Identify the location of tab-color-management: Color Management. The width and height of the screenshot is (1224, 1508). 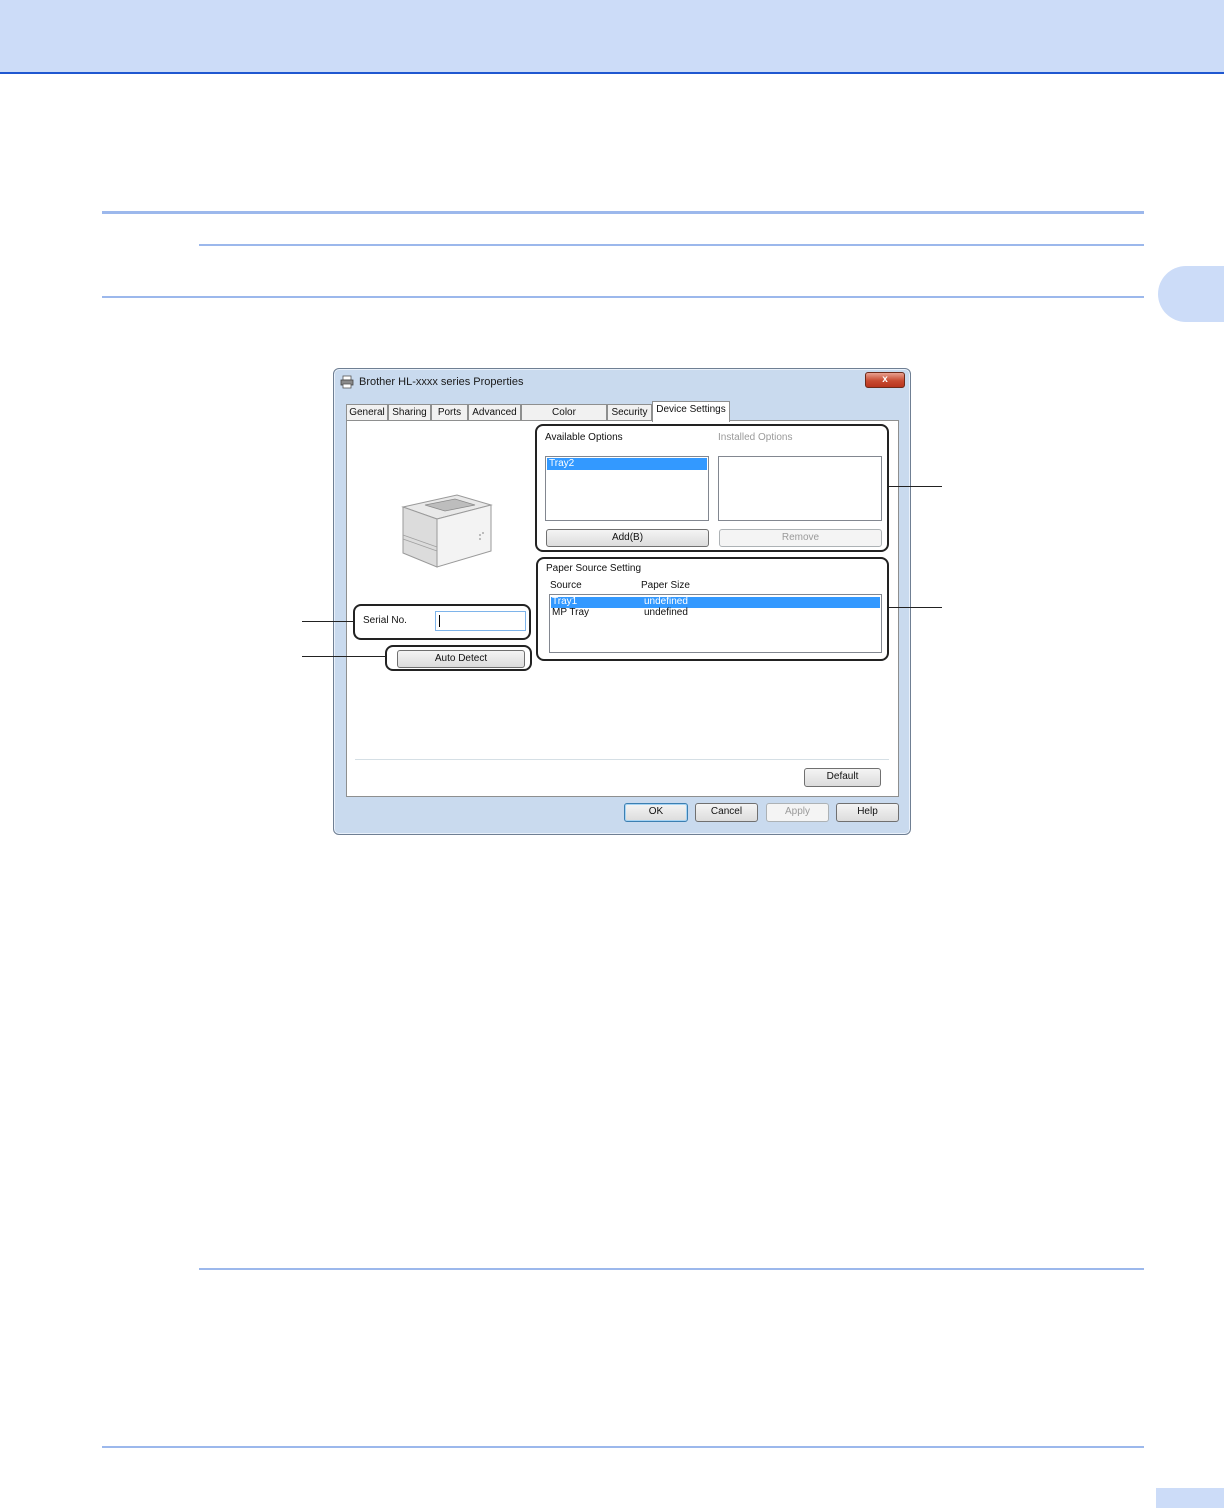
(564, 419).